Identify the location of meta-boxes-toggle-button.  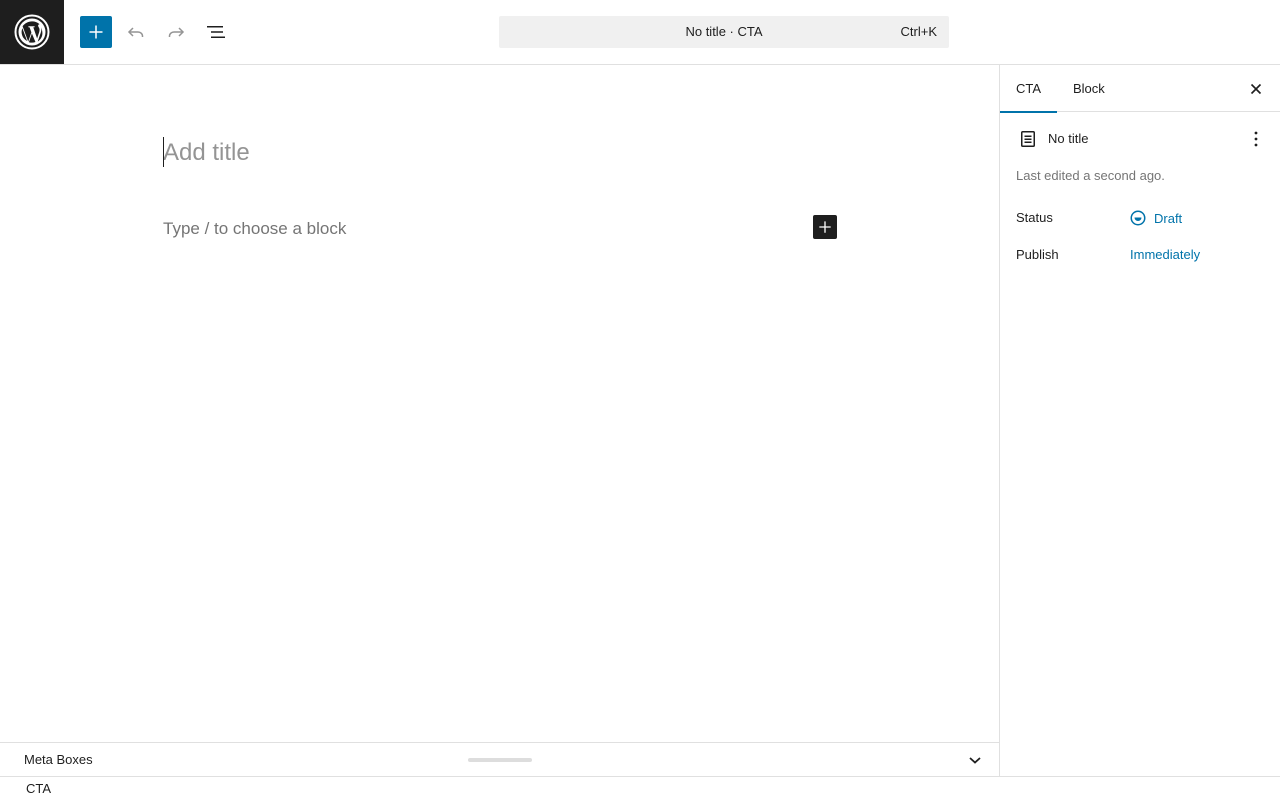
(975, 760).